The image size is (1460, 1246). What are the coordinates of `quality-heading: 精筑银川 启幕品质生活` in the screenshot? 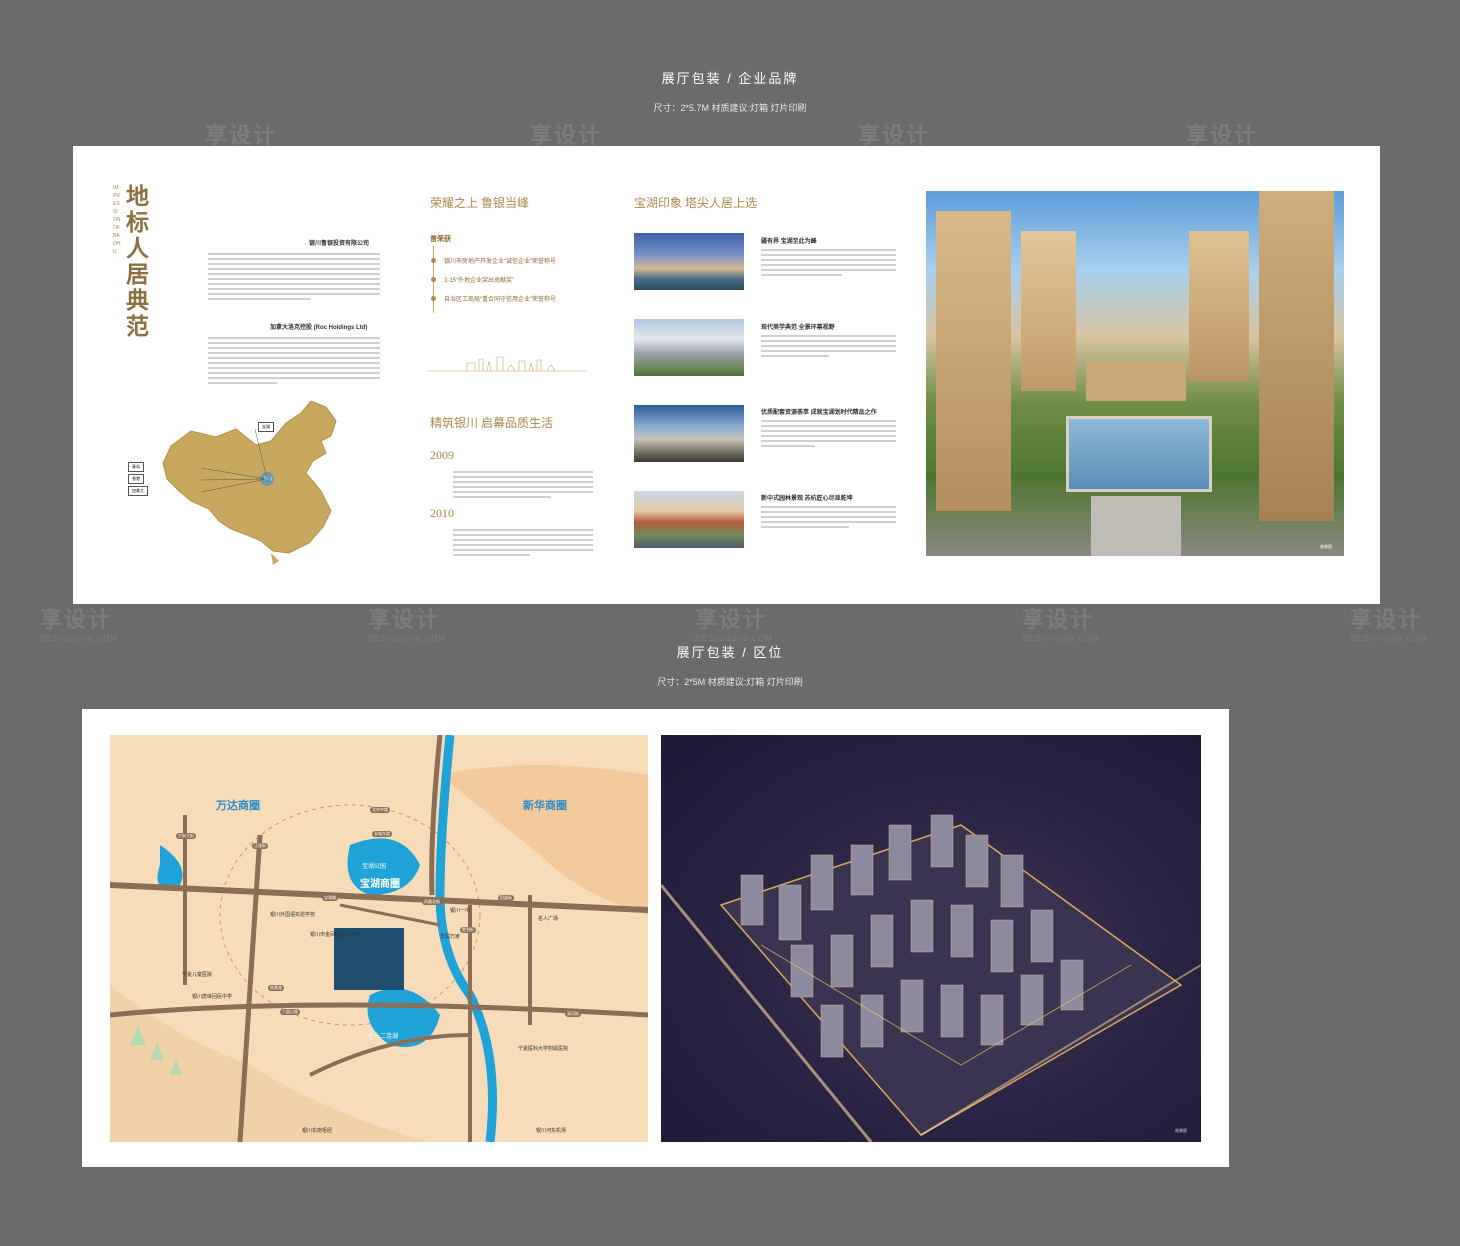 It's located at (492, 423).